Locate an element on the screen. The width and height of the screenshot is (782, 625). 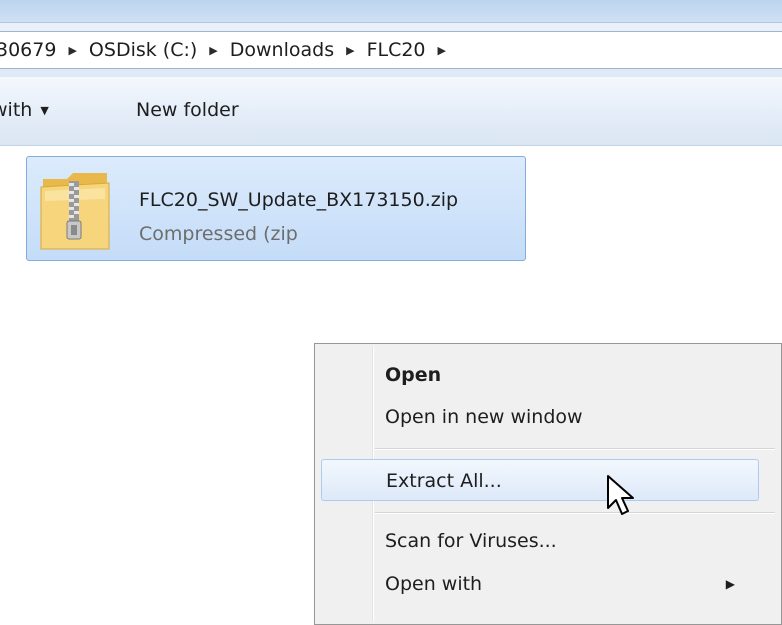
breadcrumb-label: OSDisk (C:) is located at coordinates (143, 50).